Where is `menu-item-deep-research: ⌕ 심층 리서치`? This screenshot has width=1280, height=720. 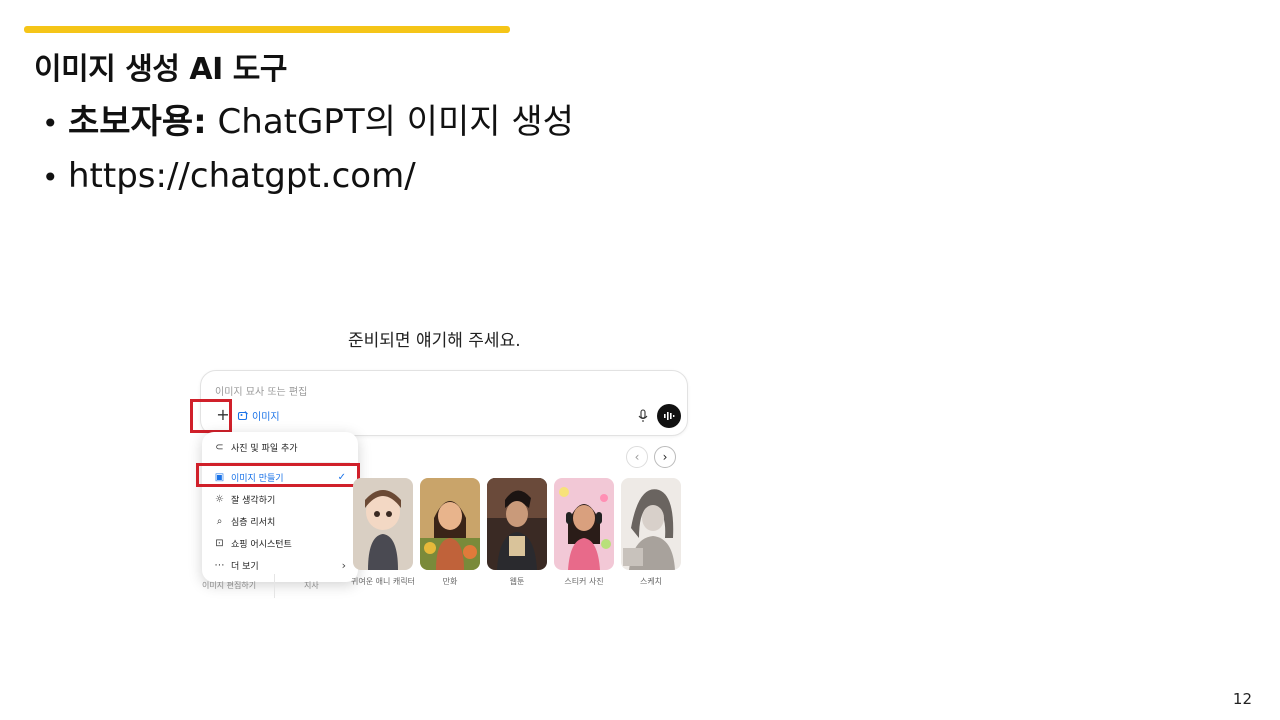 menu-item-deep-research: ⌕ 심층 리서치 is located at coordinates (280, 521).